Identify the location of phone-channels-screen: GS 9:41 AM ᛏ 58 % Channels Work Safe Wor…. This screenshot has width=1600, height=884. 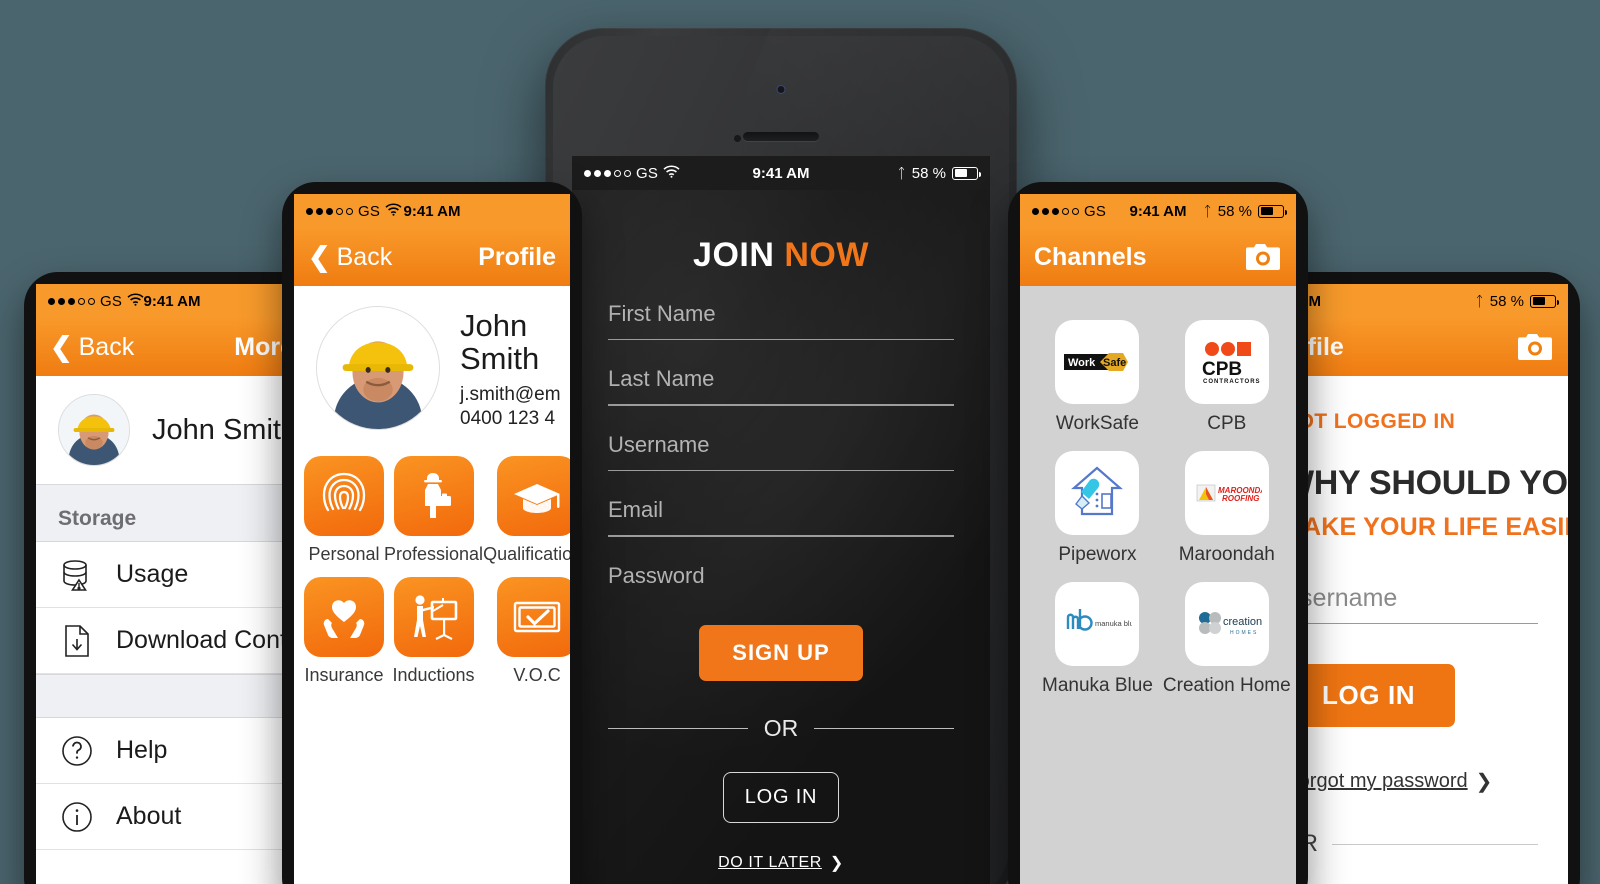
(1158, 533).